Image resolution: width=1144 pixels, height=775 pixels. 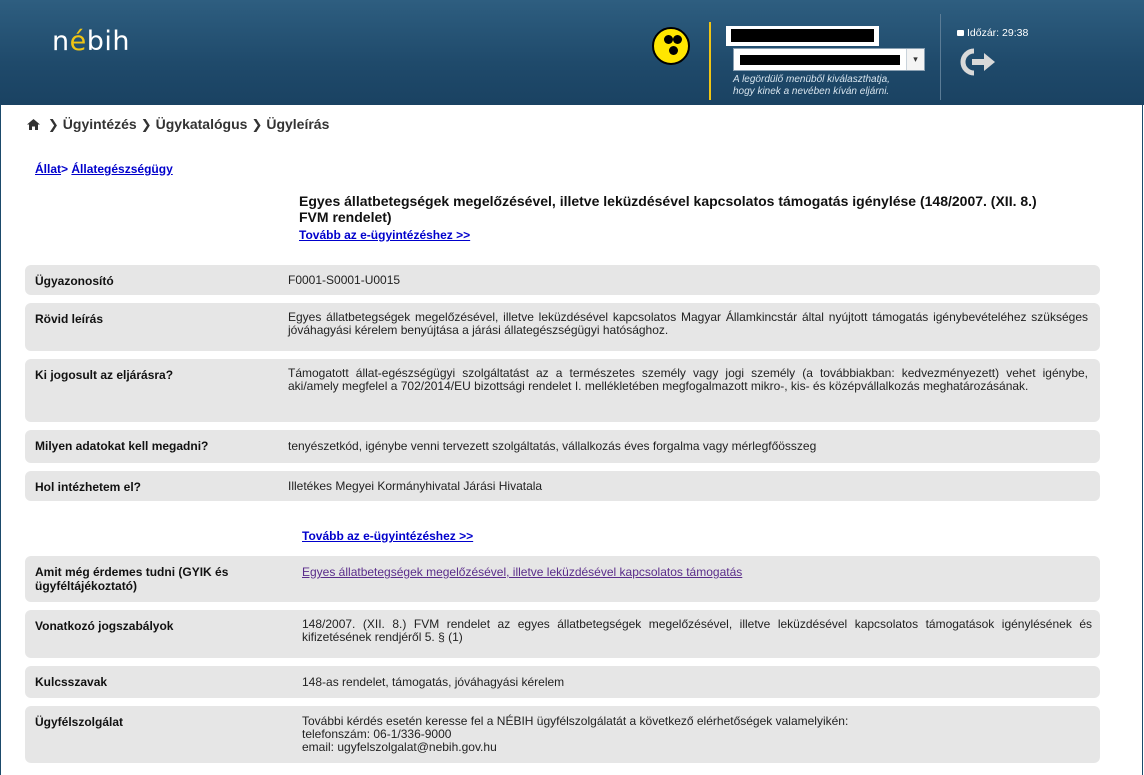 I want to click on redacted-selected-value, so click(x=820, y=60).